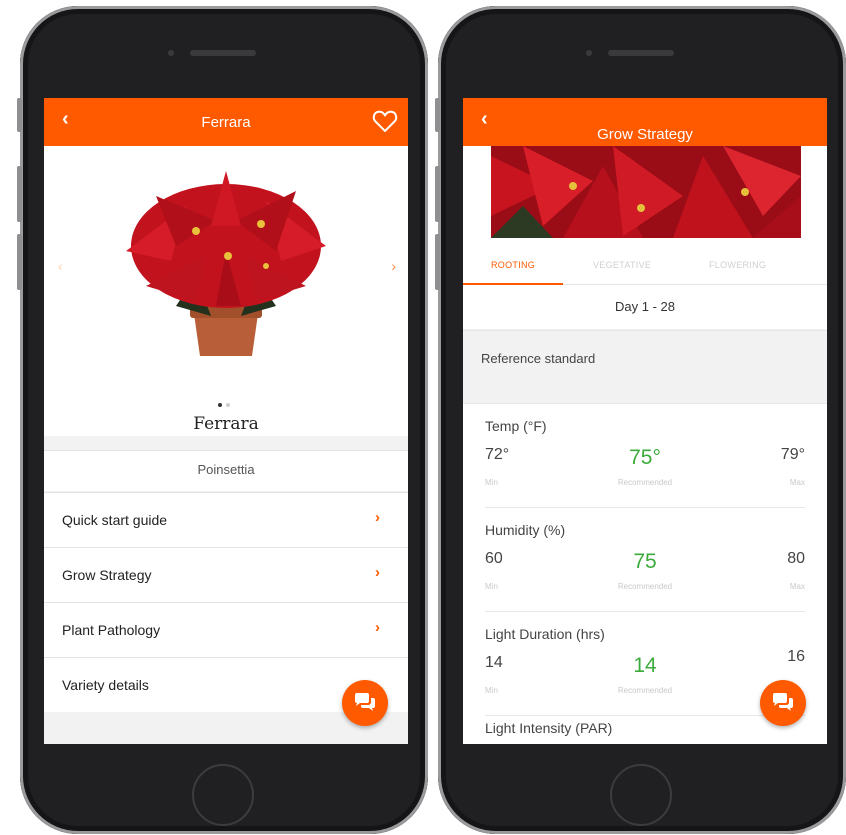  I want to click on tab-flowering: FLOWERING, so click(737, 265).